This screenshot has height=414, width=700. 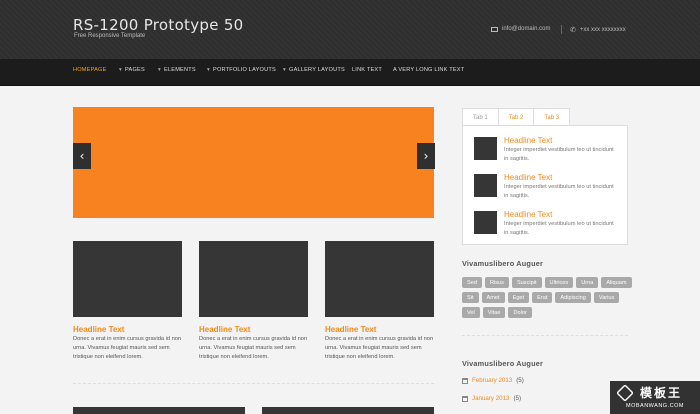 What do you see at coordinates (472, 282) in the screenshot?
I see `tag: Sed` at bounding box center [472, 282].